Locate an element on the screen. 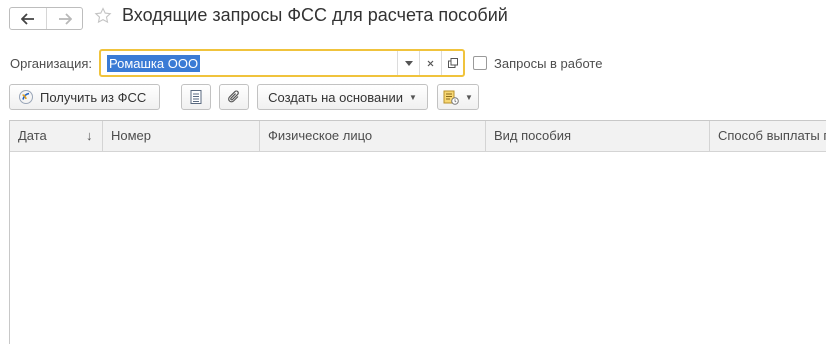 This screenshot has width=826, height=344. column-header-payment-method: Способ выплаты пособия is located at coordinates (768, 136).